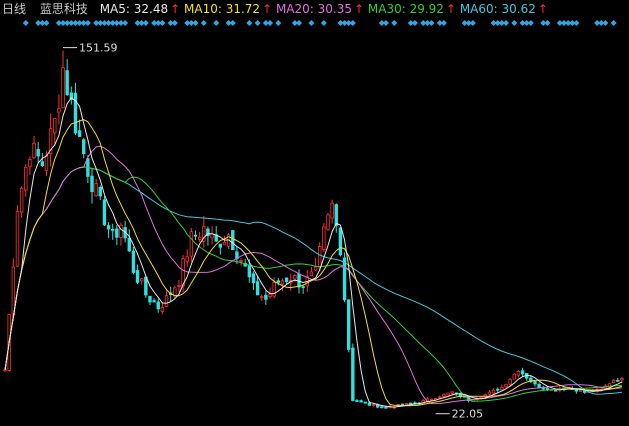  I want to click on ma5-up-arrow-icon: ↑, so click(175, 9).